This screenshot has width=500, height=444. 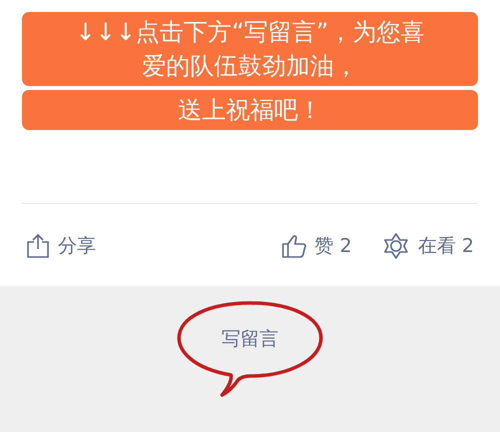 What do you see at coordinates (38, 246) in the screenshot?
I see `share-icon` at bounding box center [38, 246].